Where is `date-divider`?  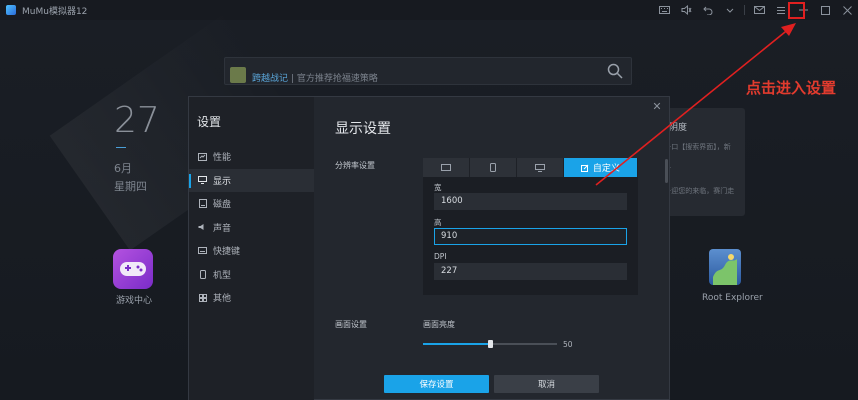 date-divider is located at coordinates (121, 147).